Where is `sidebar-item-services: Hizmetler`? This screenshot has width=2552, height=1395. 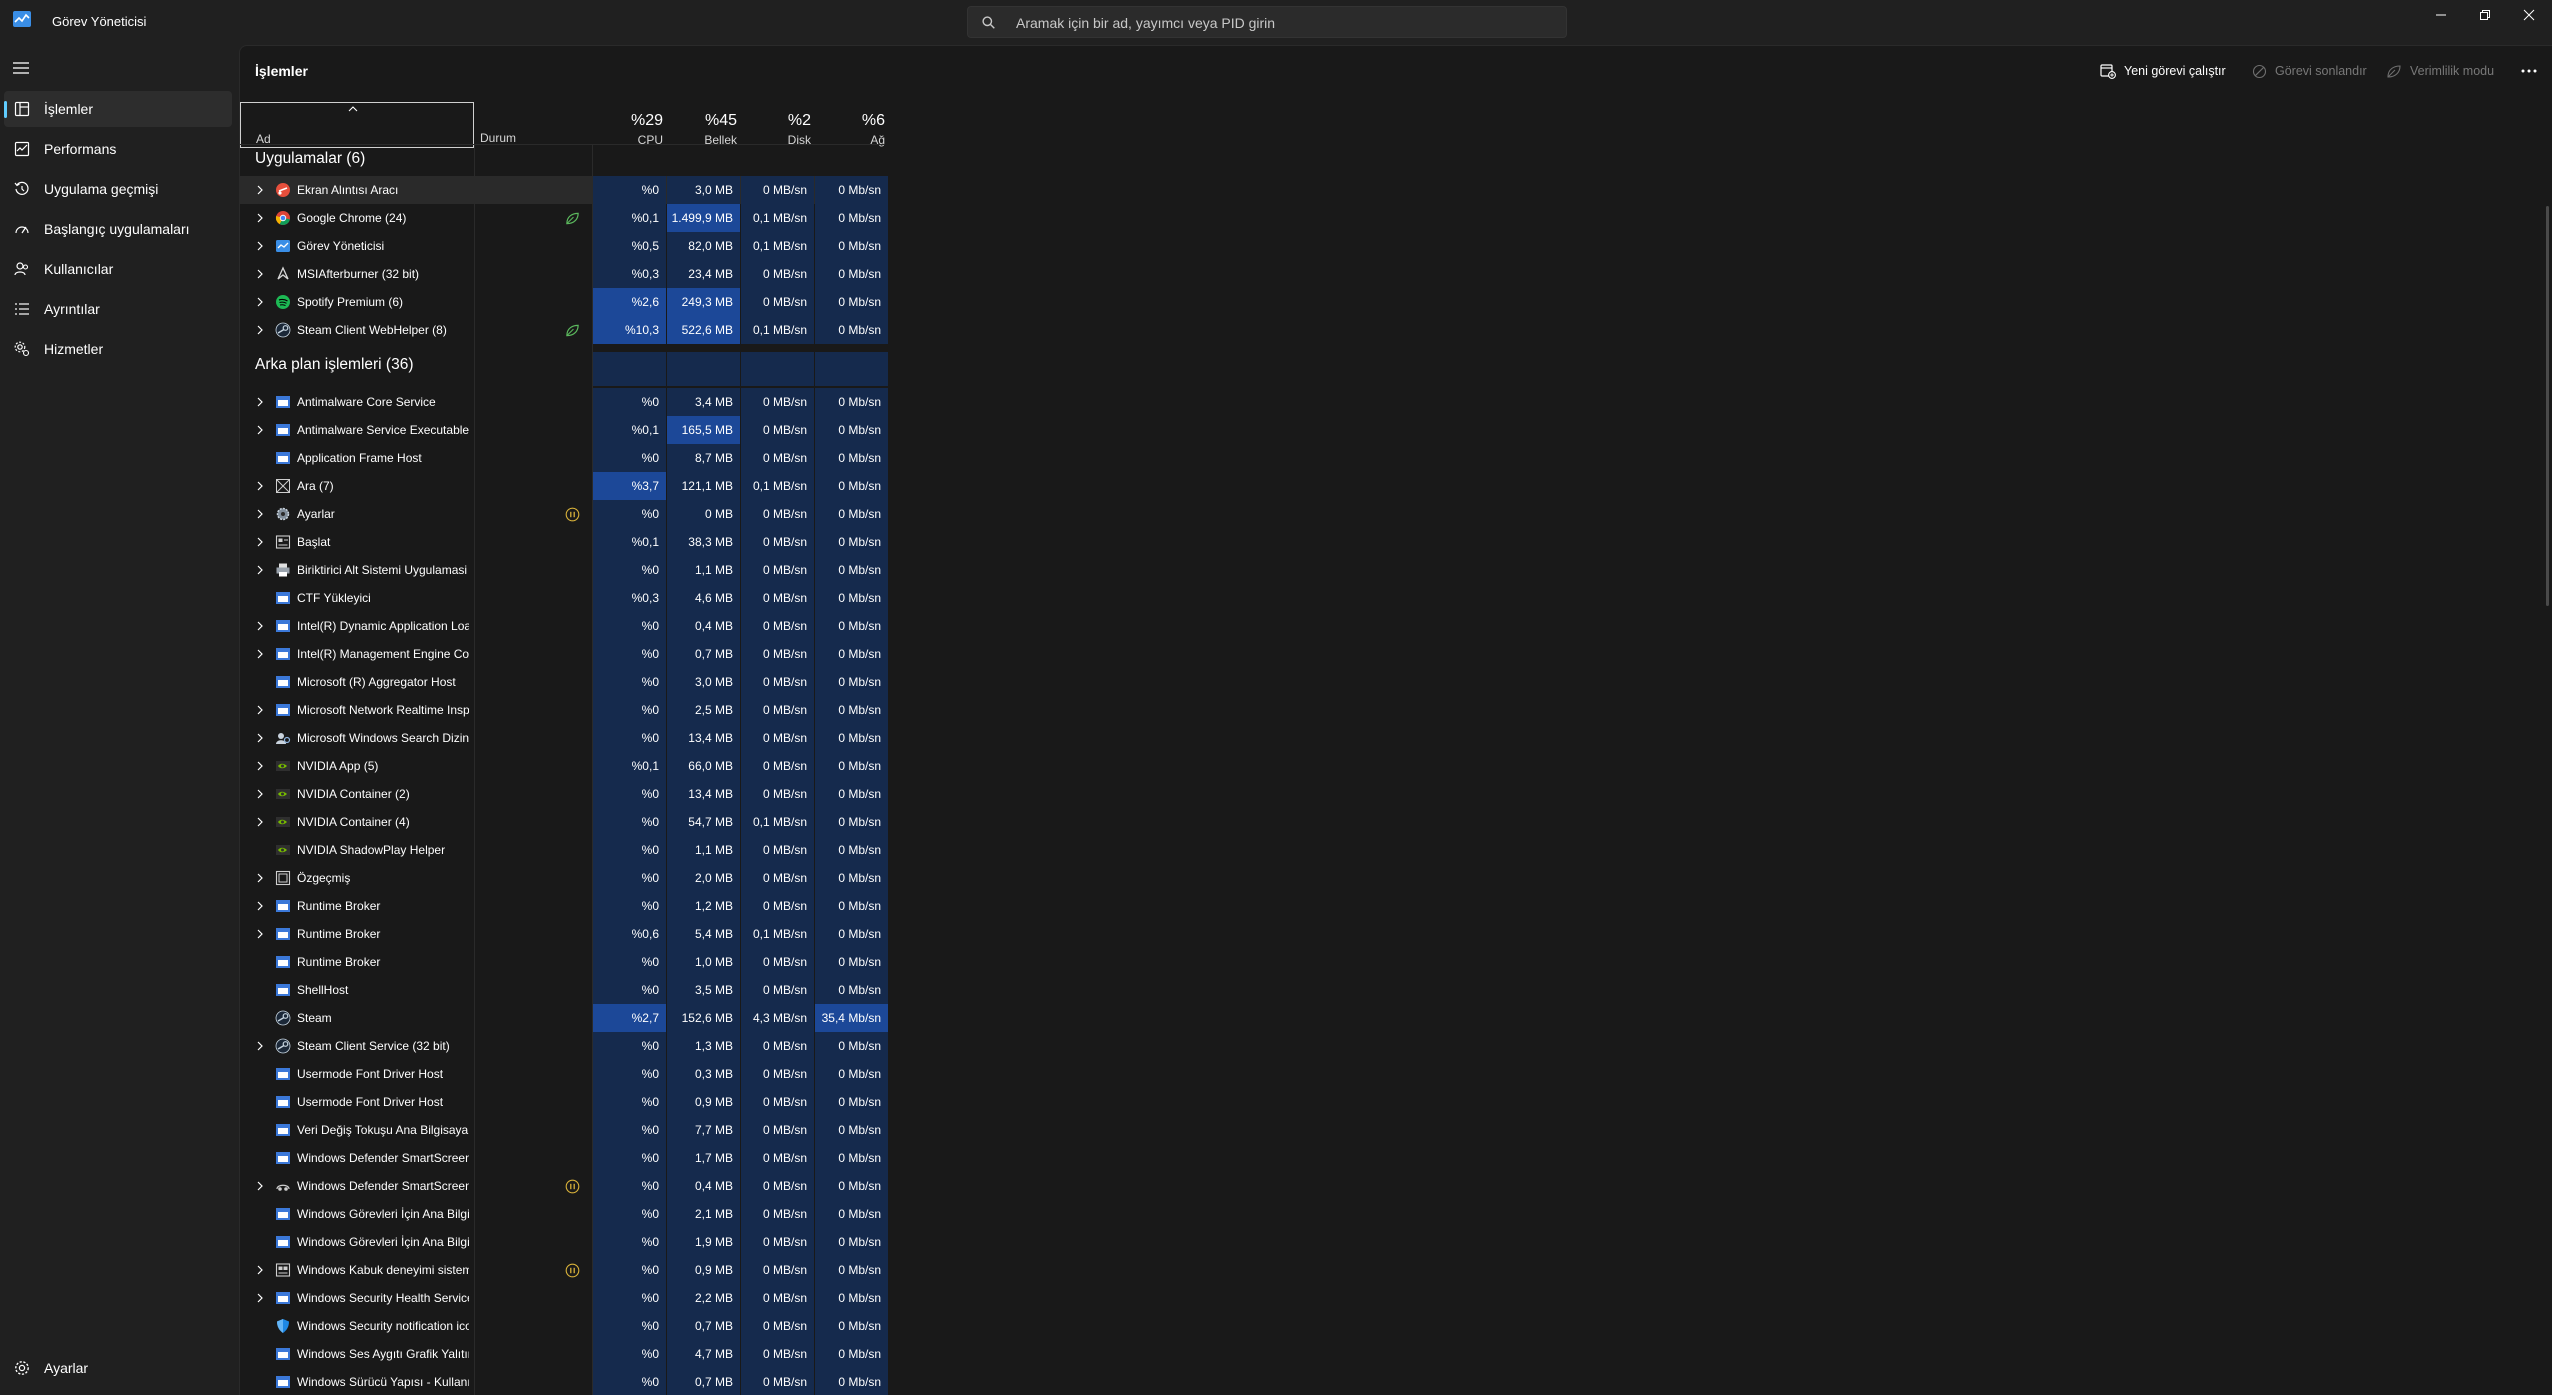 sidebar-item-services: Hizmetler is located at coordinates (118, 349).